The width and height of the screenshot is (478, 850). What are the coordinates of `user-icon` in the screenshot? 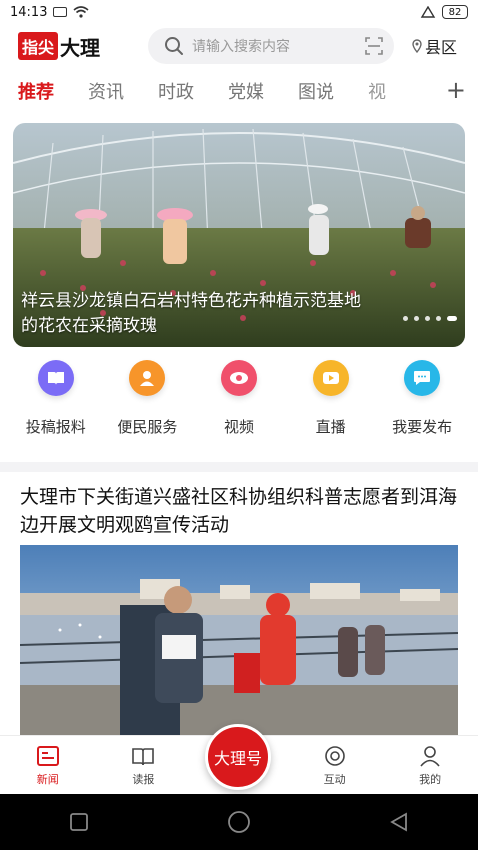 It's located at (147, 378).